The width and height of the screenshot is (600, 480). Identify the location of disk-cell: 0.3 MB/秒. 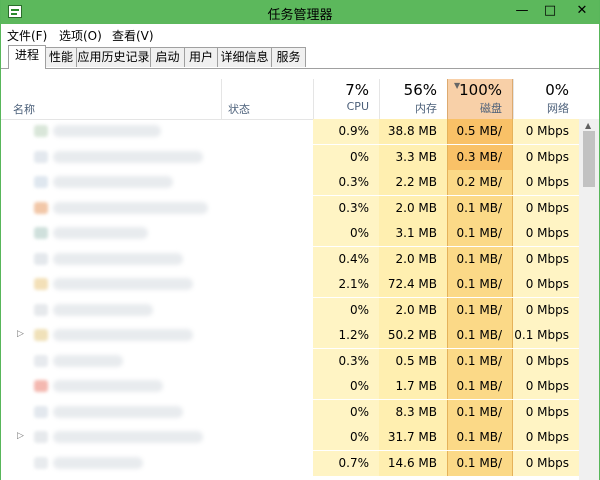
(480, 166).